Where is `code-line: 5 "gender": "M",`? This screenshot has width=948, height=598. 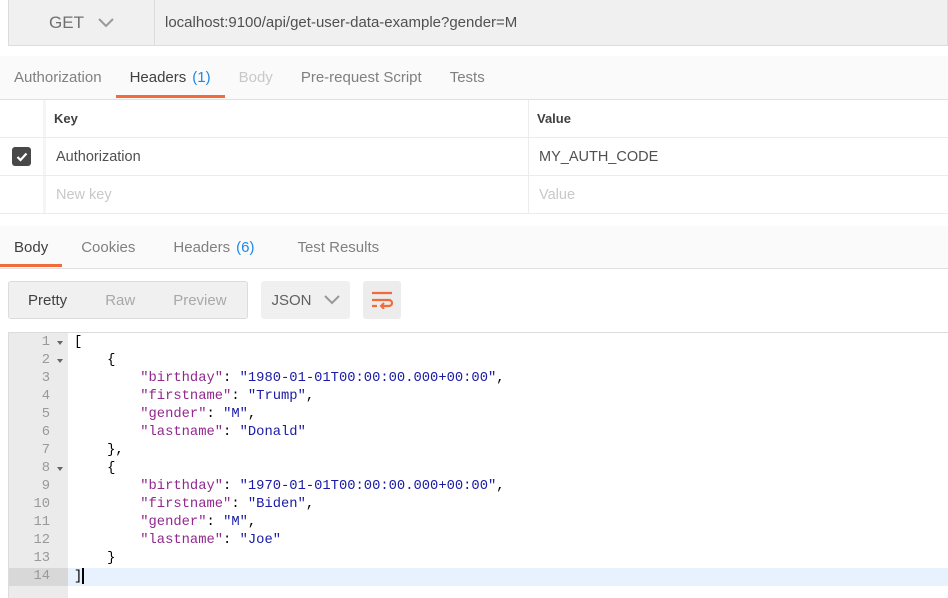
code-line: 5 "gender": "M", is located at coordinates (478, 415).